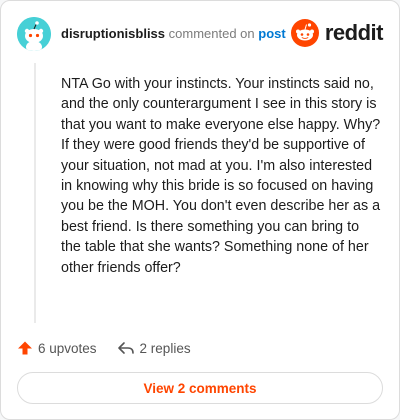 The image size is (400, 420). What do you see at coordinates (271, 33) in the screenshot?
I see `post-link: post` at bounding box center [271, 33].